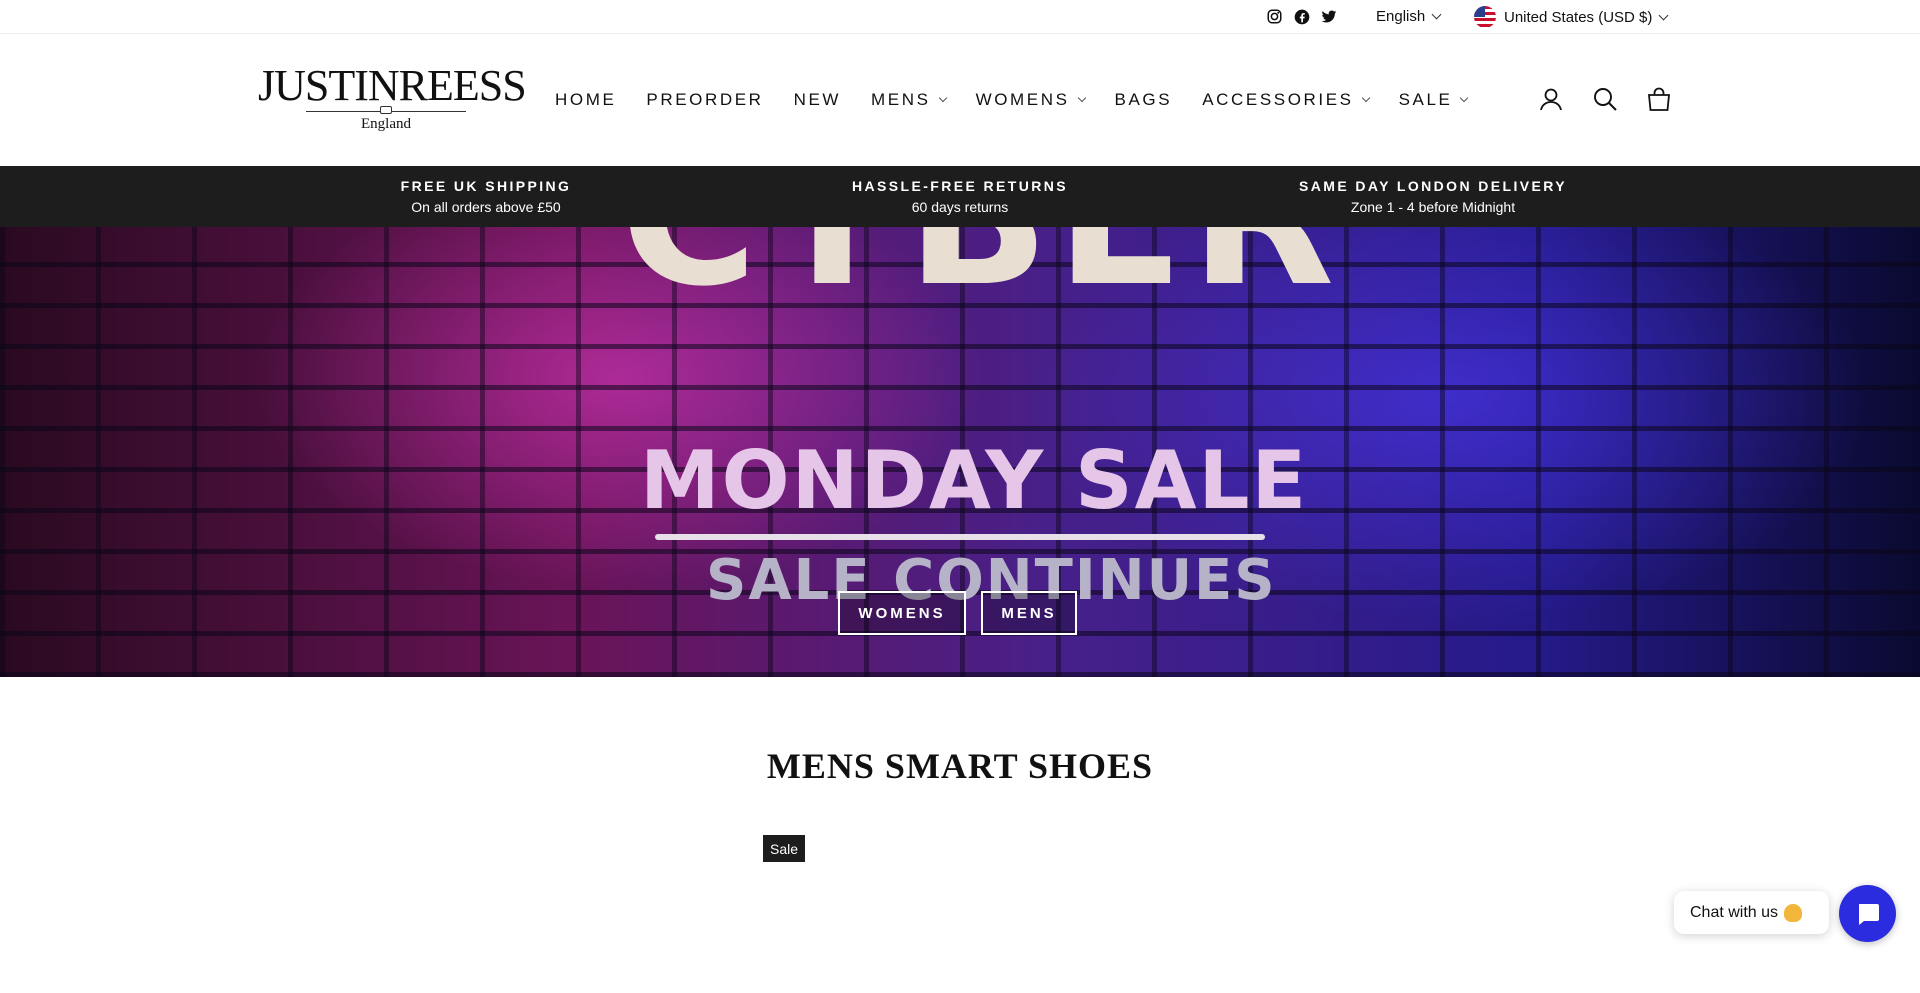 The height and width of the screenshot is (993, 1920). What do you see at coordinates (901, 99) in the screenshot?
I see `nav-label: MENS` at bounding box center [901, 99].